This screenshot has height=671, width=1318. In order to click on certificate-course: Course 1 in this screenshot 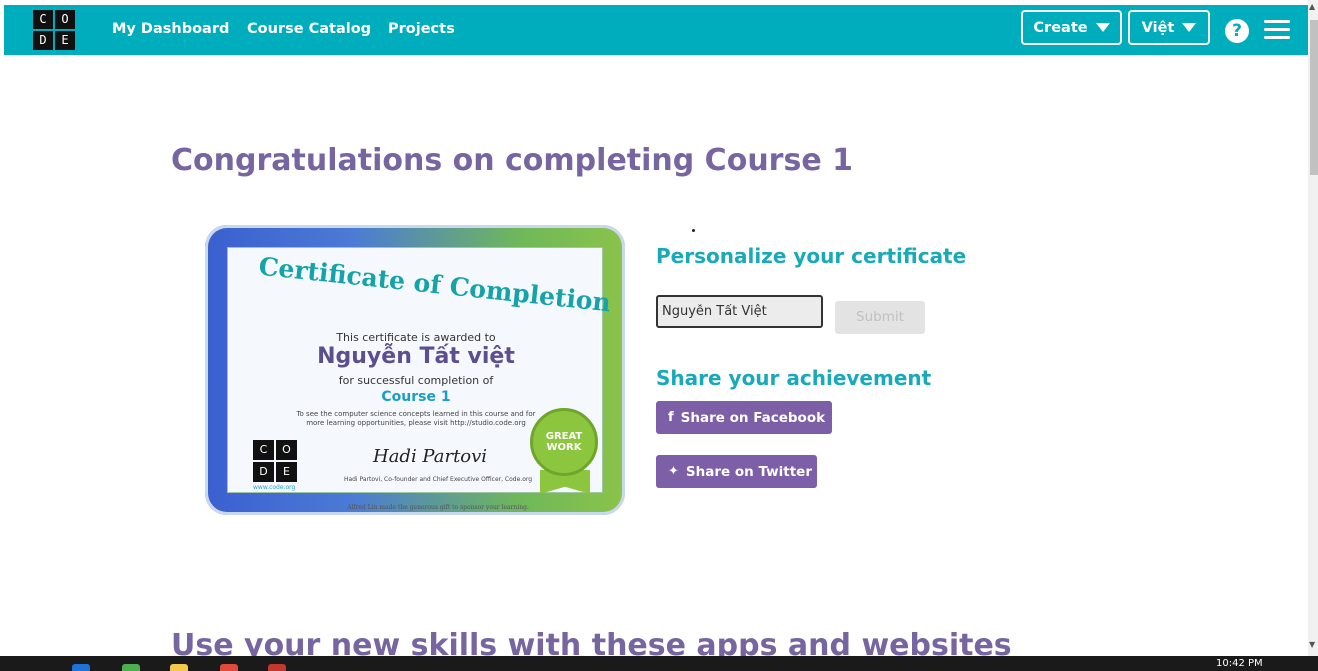, I will do `click(416, 397)`.